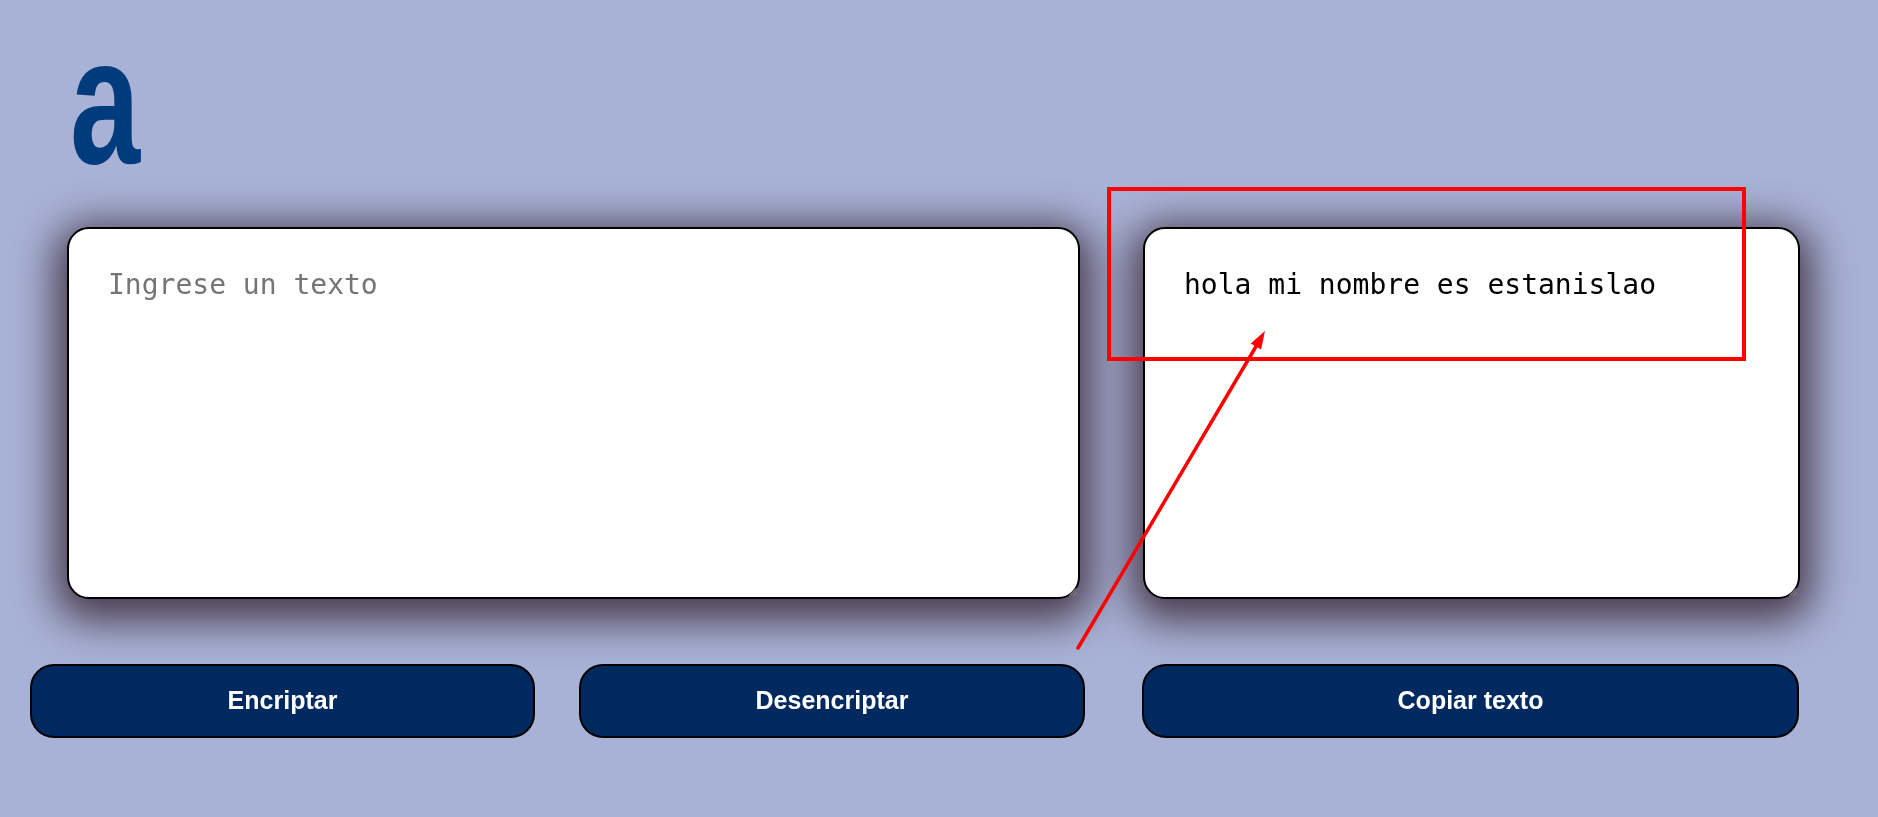  Describe the element at coordinates (105, 113) in the screenshot. I see `logo: a` at that location.